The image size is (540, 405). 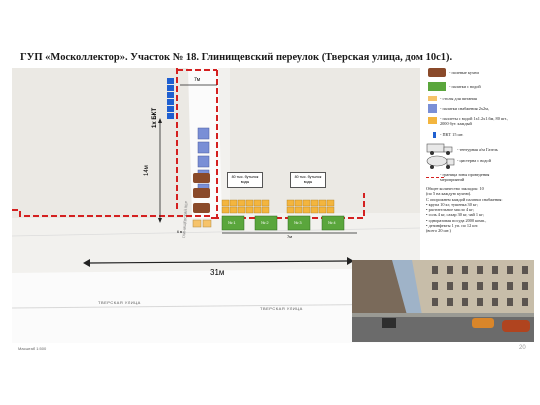 What do you see at coordinates (437, 72) in the screenshot?
I see `legend-kitchen-icon` at bounding box center [437, 72].